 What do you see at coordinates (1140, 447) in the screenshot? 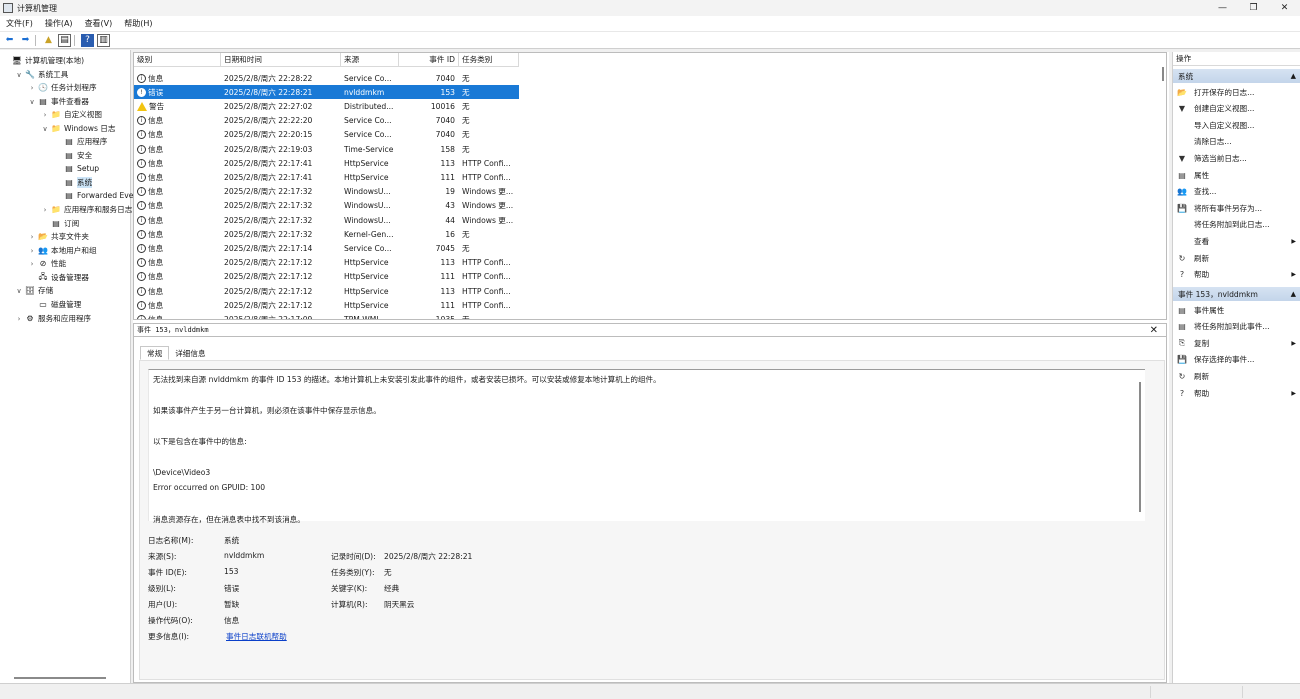
I see `description-scrollbar` at bounding box center [1140, 447].